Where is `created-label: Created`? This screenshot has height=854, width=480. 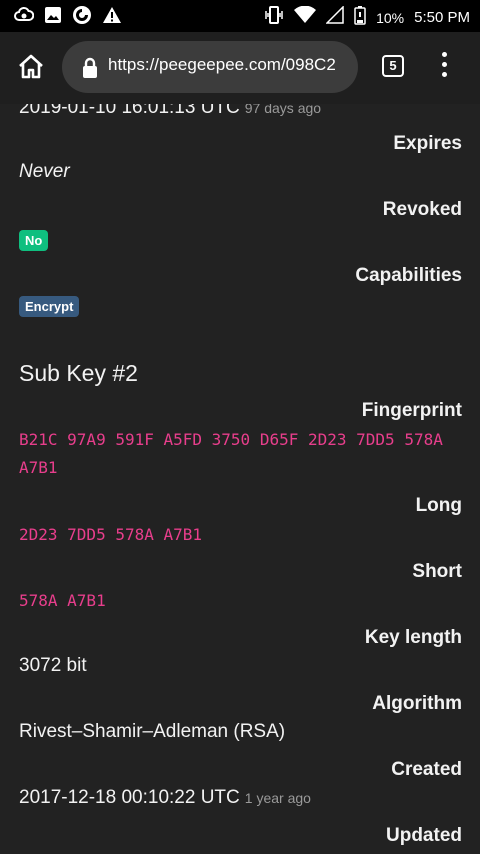
created-label: Created is located at coordinates (426, 769).